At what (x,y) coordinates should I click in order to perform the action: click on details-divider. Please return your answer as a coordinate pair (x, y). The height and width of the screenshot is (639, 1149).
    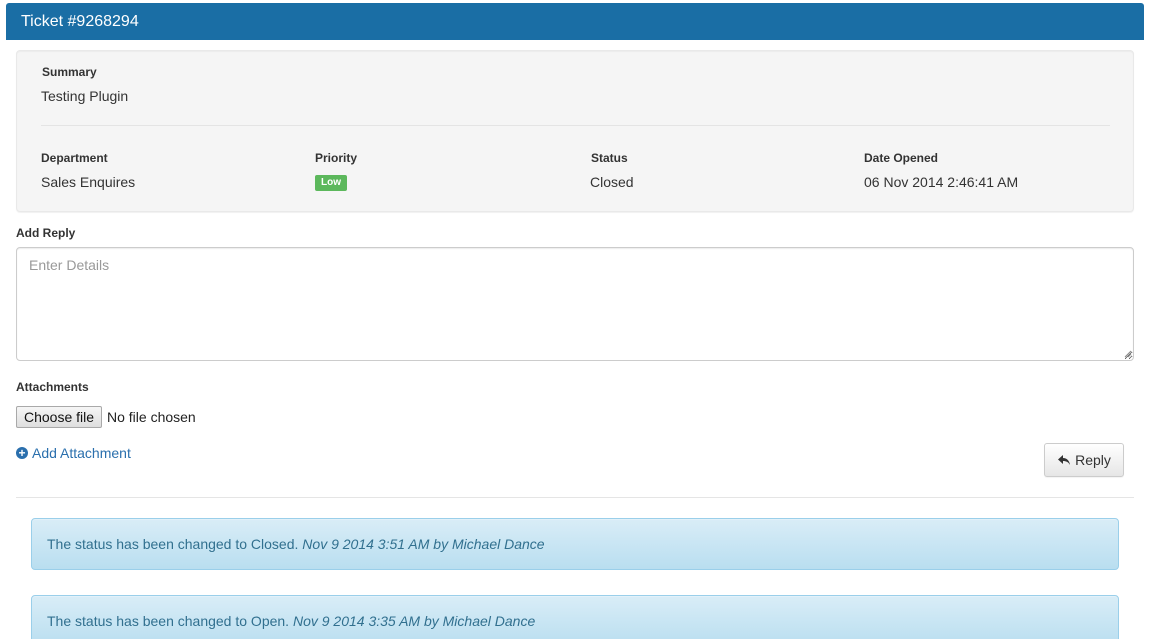
    Looking at the image, I should click on (575, 125).